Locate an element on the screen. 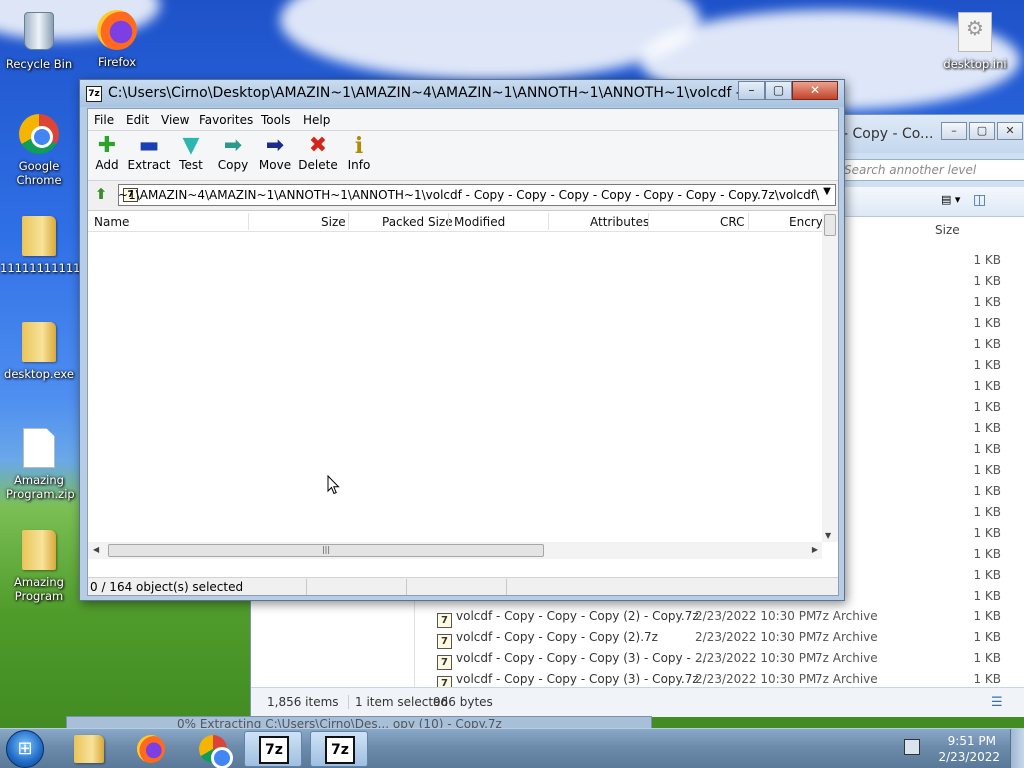  scroll-right-arrow-icon: ▶ is located at coordinates (815, 549).